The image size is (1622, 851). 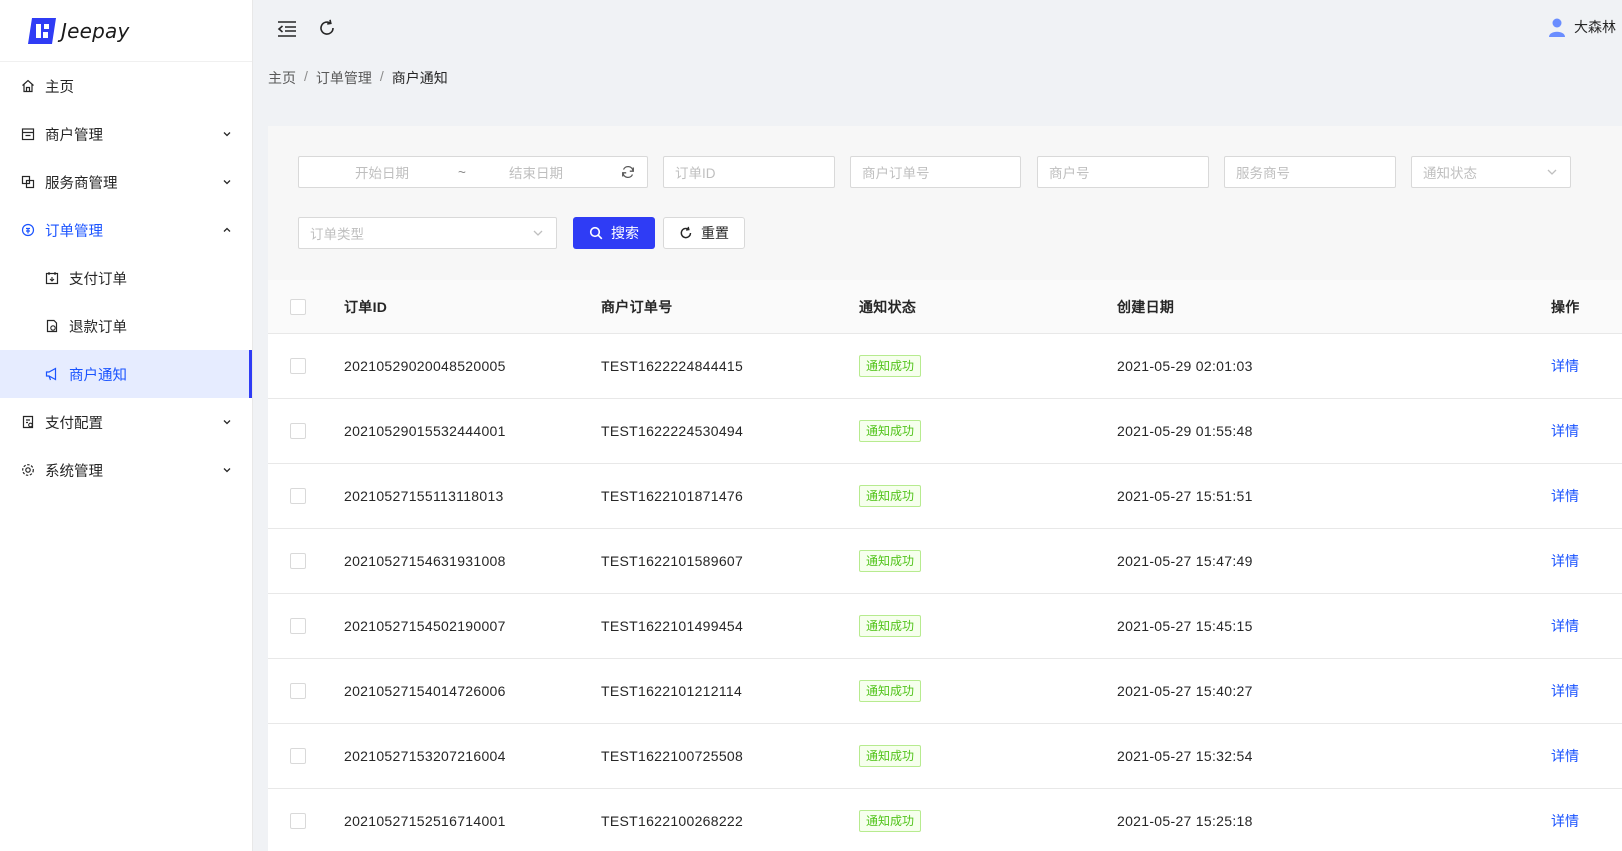 What do you see at coordinates (74, 231) in the screenshot?
I see `sidebar-item-label: 订单管理` at bounding box center [74, 231].